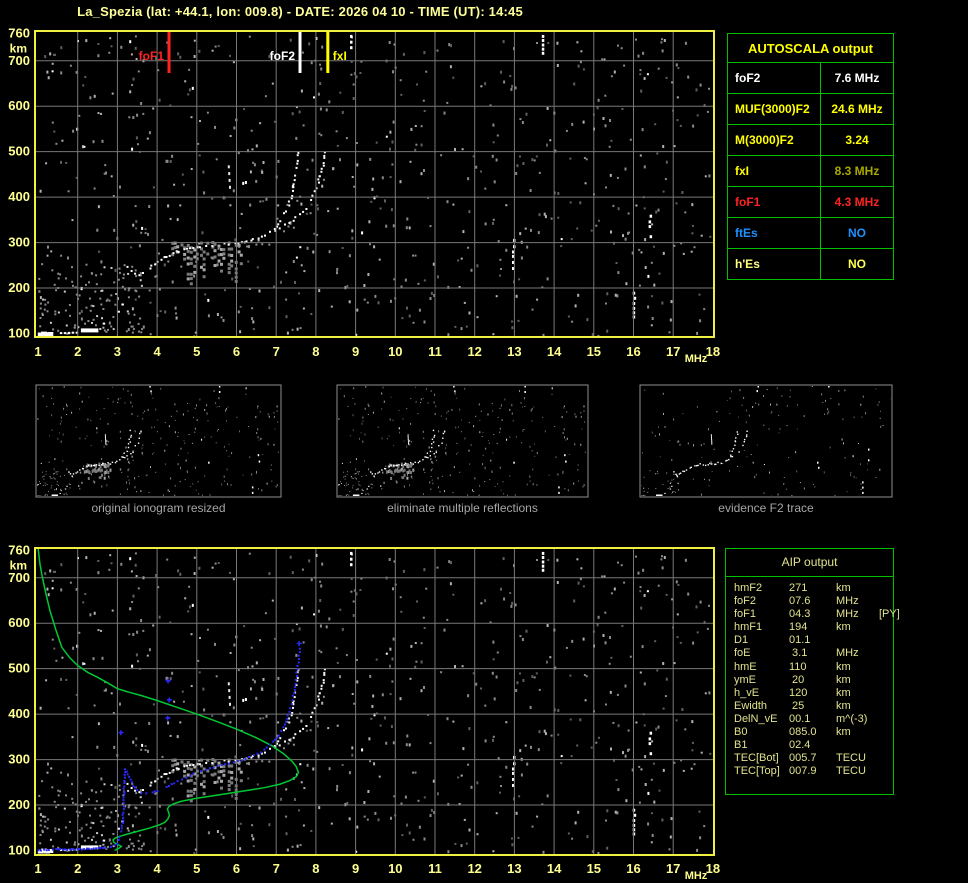  I want to click on aip-row-hve: h_vE 120 km, so click(809, 693).